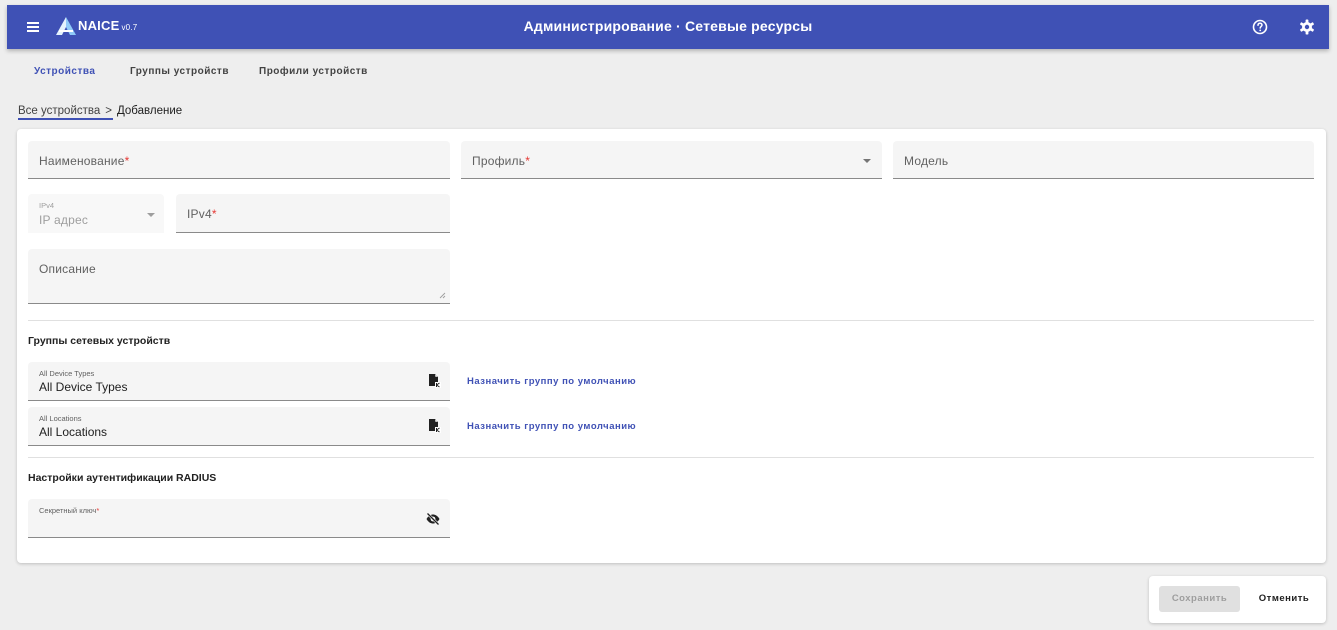  Describe the element at coordinates (313, 93) in the screenshot. I see `tab-device-profiles: Профили устройств` at that location.